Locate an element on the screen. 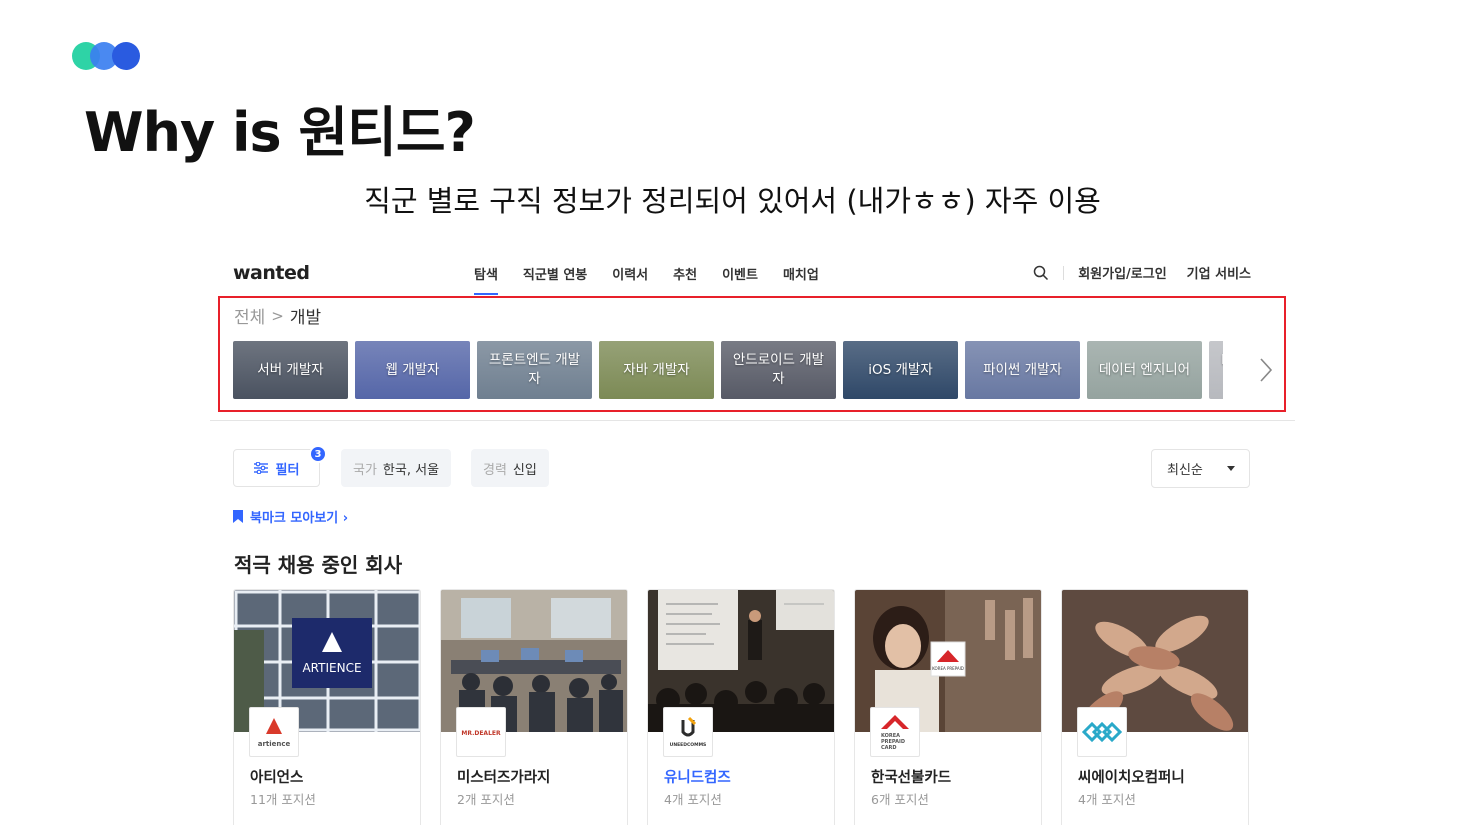 The width and height of the screenshot is (1465, 825). company-logo: UNEEDCOMMS is located at coordinates (688, 732).